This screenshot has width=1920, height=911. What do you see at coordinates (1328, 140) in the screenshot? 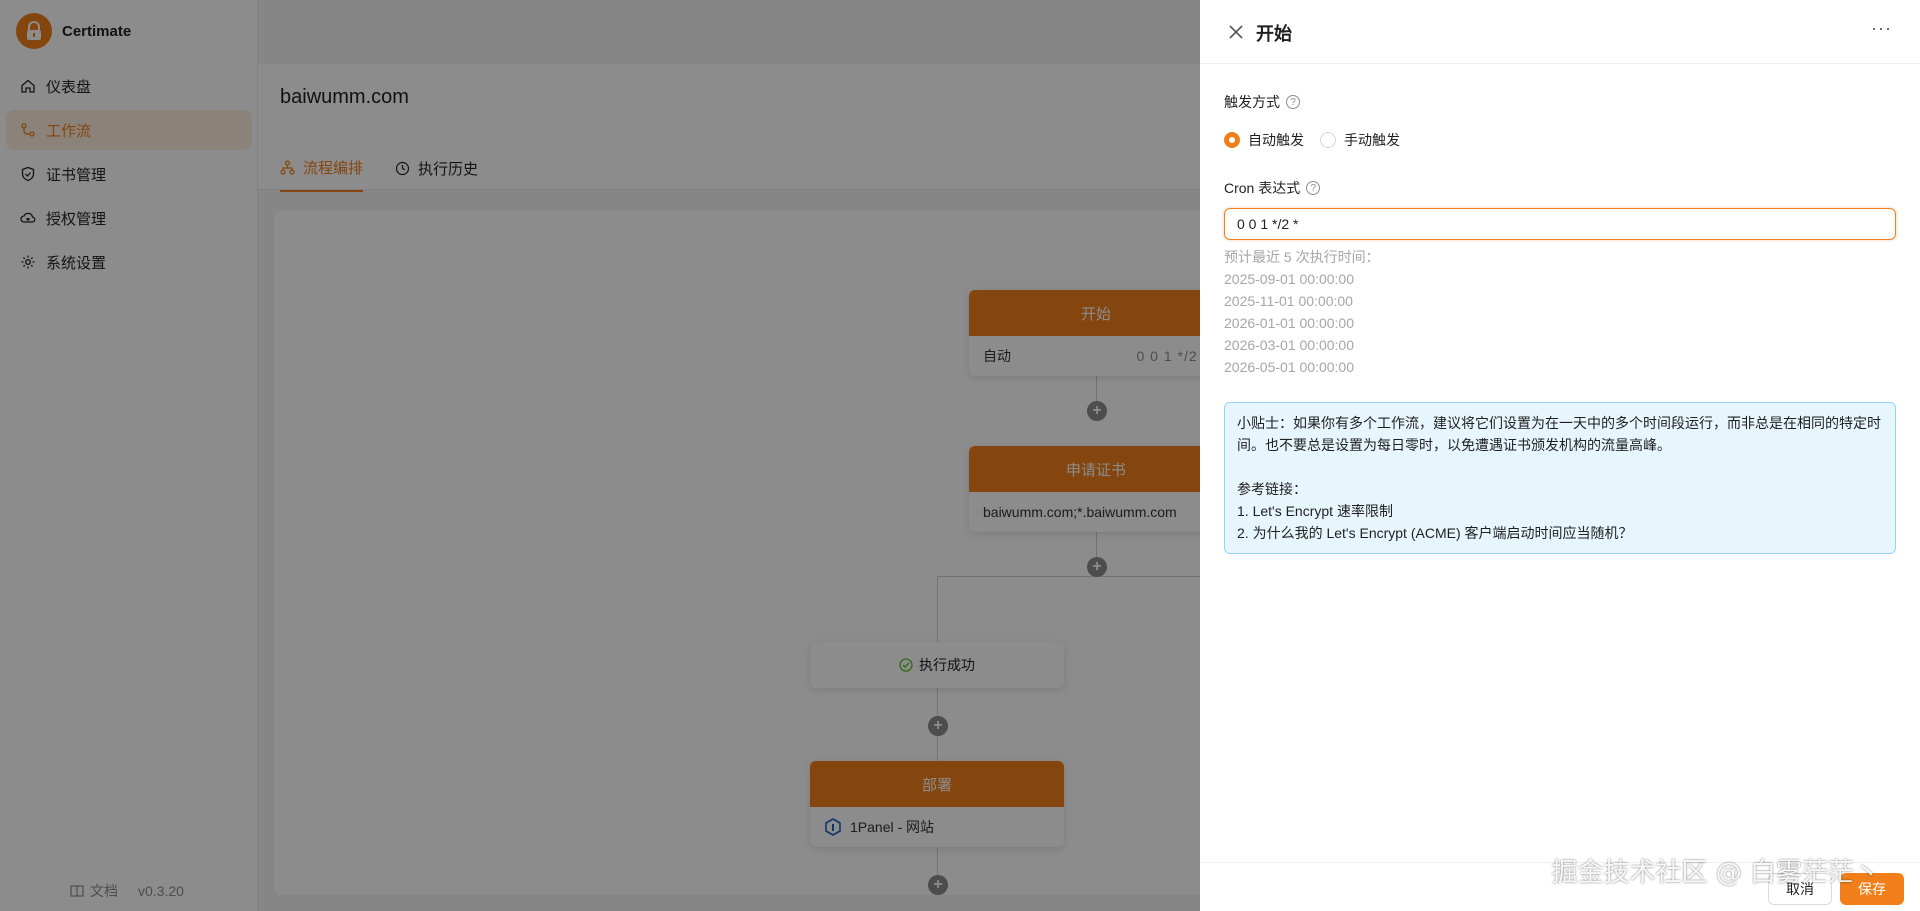
I see `radio-unchecked-icon` at bounding box center [1328, 140].